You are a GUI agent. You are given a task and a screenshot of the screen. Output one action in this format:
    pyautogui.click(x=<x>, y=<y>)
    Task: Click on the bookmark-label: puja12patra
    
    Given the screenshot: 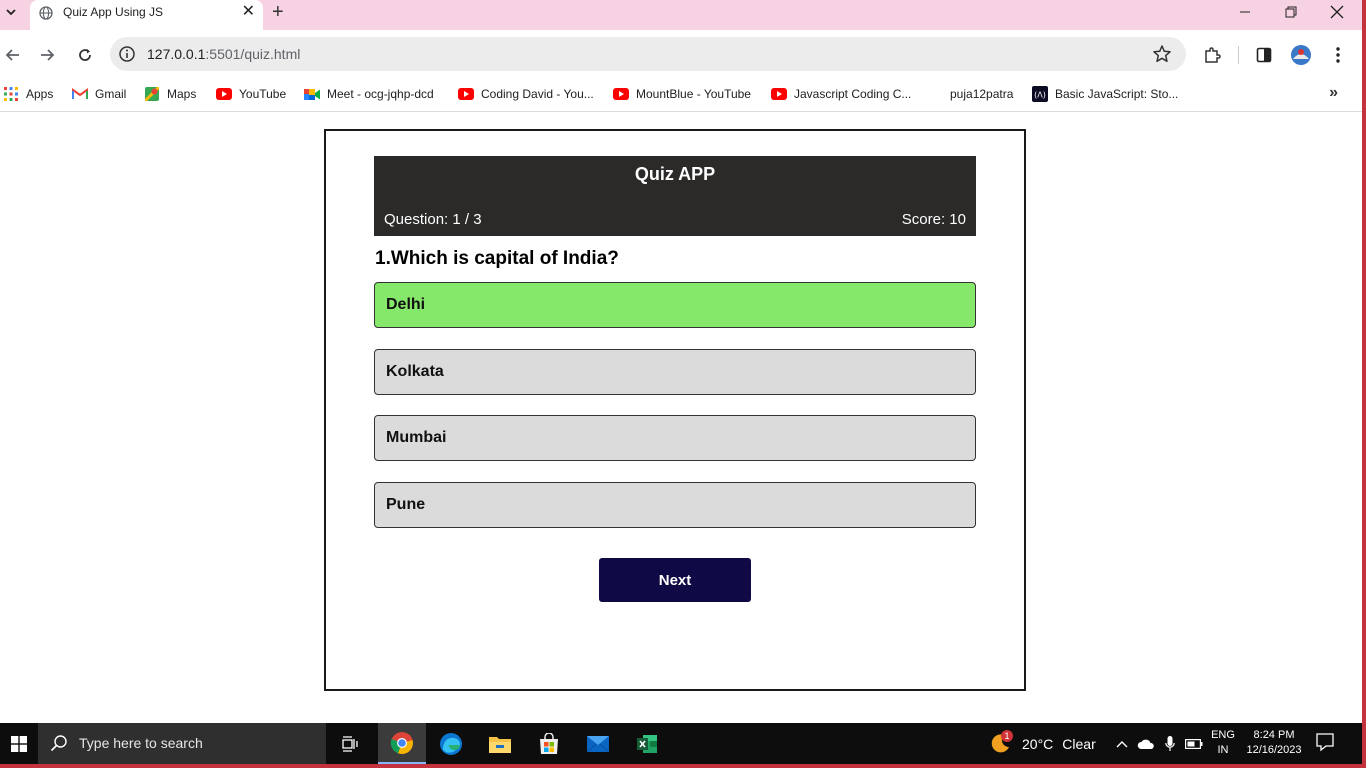 What is the action you would take?
    pyautogui.click(x=982, y=94)
    